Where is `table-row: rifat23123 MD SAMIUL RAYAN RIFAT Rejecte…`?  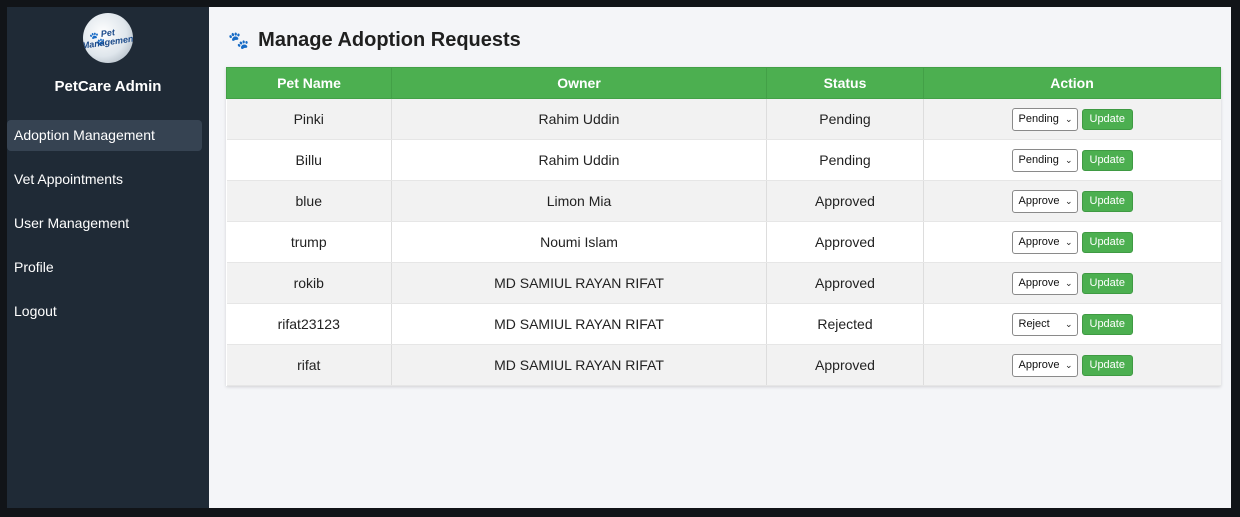 table-row: rifat23123 MD SAMIUL RAYAN RIFAT Rejecte… is located at coordinates (723, 324).